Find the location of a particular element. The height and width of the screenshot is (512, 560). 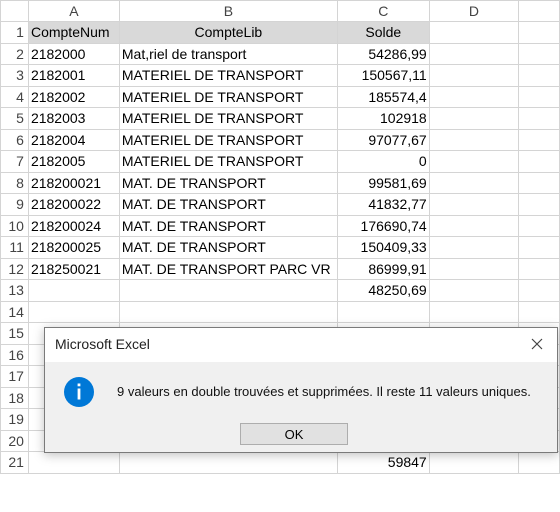

close-icon is located at coordinates (537, 344).